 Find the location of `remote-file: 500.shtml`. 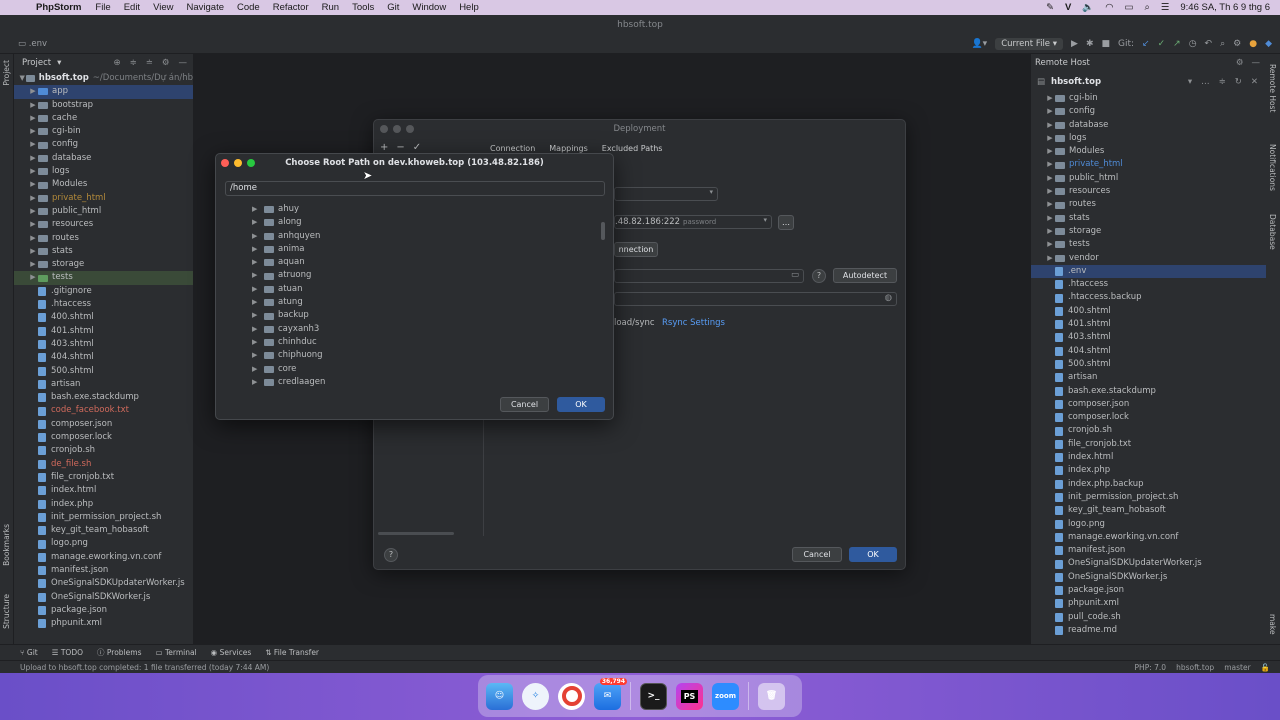

remote-file: 500.shtml is located at coordinates (1148, 364).